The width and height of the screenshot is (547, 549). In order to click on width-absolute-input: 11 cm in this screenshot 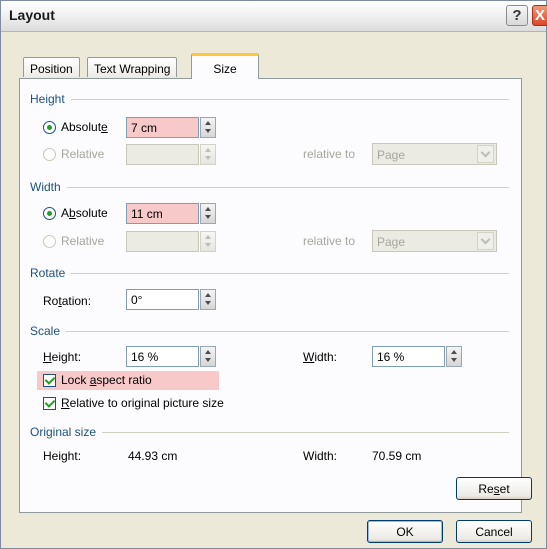, I will do `click(162, 213)`.